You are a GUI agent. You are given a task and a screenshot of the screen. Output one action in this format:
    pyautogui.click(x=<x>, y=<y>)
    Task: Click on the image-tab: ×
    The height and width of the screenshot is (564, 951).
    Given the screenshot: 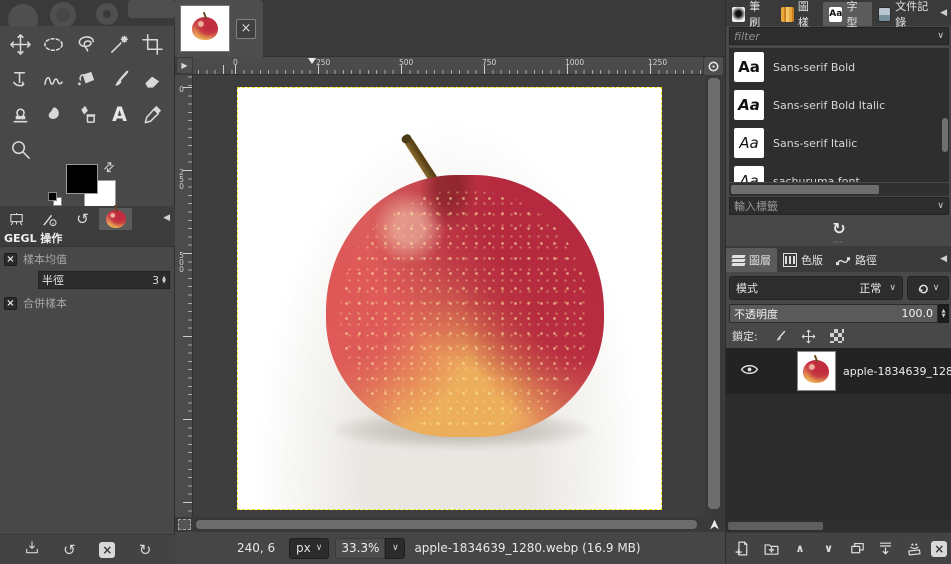 What is the action you would take?
    pyautogui.click(x=219, y=28)
    